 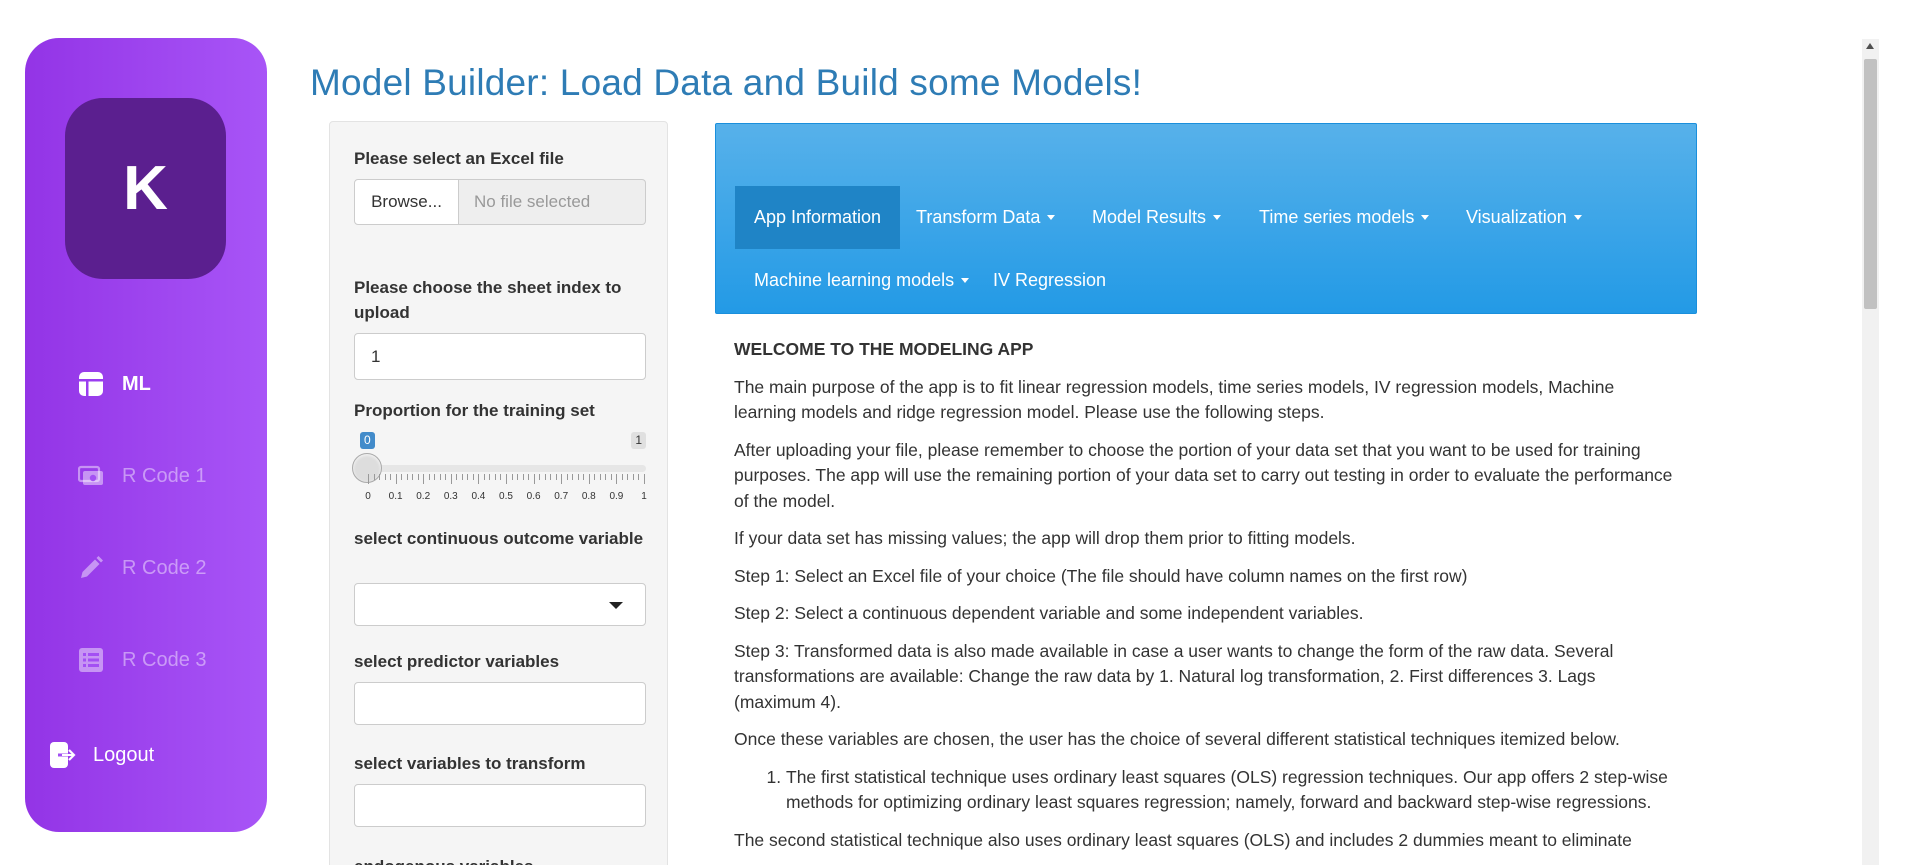 I want to click on tab-visualization: Visualization, so click(x=1524, y=217).